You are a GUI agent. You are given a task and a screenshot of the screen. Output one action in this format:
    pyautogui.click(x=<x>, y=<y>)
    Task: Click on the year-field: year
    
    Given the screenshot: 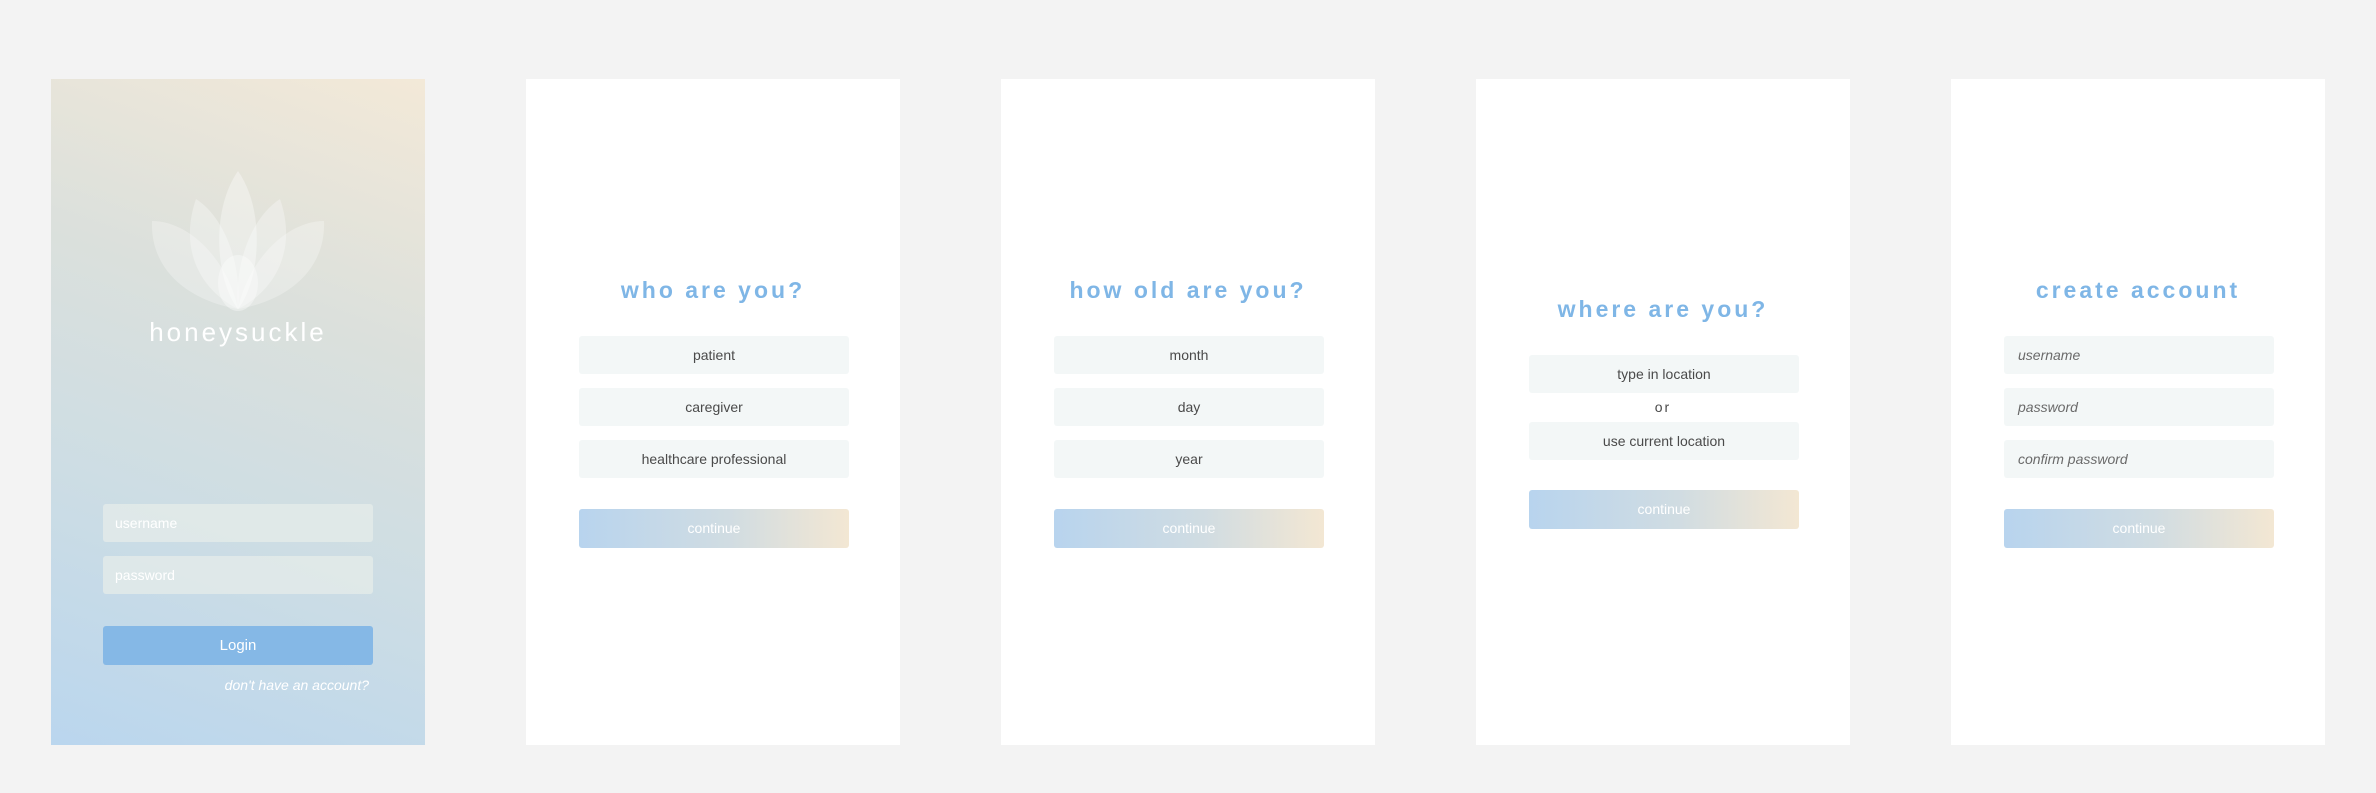 What is the action you would take?
    pyautogui.click(x=1189, y=459)
    